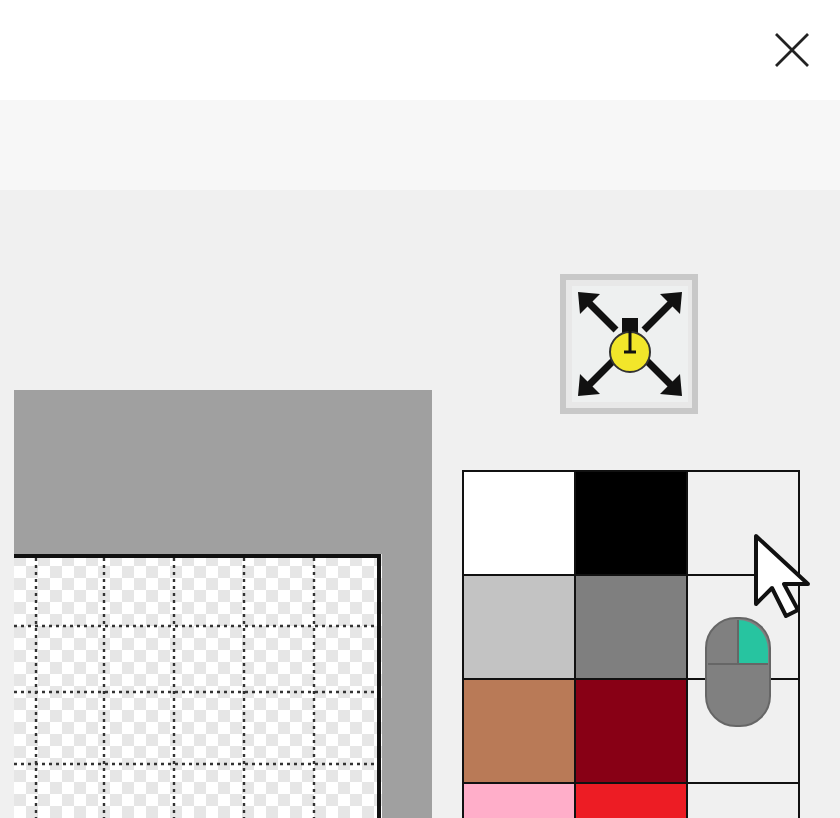 This screenshot has height=818, width=840. I want to click on mouse-click-tooltip, so click(738, 672).